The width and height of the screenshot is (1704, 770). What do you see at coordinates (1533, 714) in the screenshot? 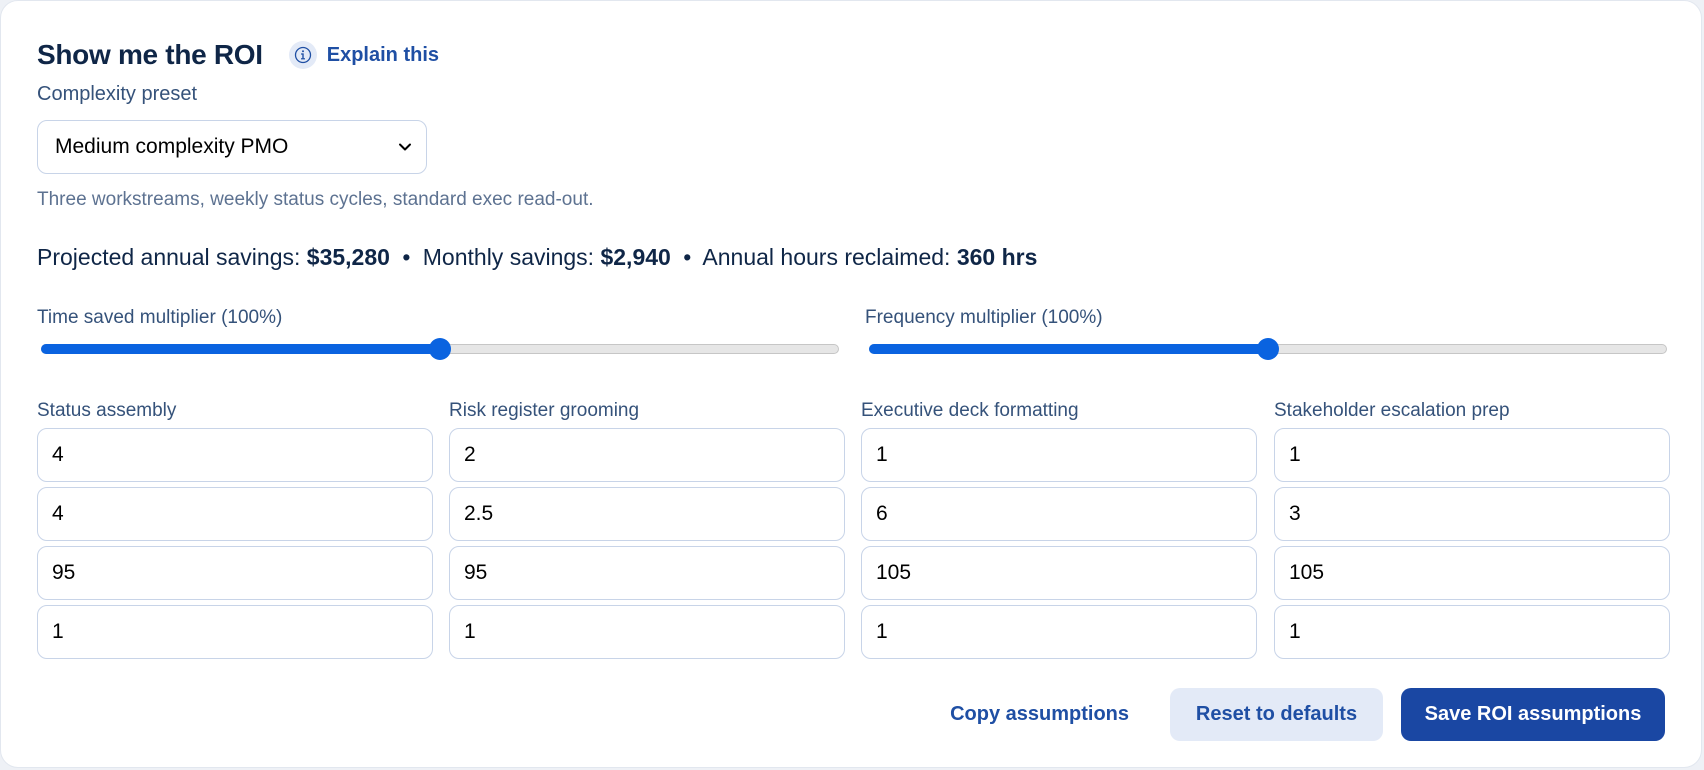
I see `save-roi-assumptions-button: Save ROI assumptions` at bounding box center [1533, 714].